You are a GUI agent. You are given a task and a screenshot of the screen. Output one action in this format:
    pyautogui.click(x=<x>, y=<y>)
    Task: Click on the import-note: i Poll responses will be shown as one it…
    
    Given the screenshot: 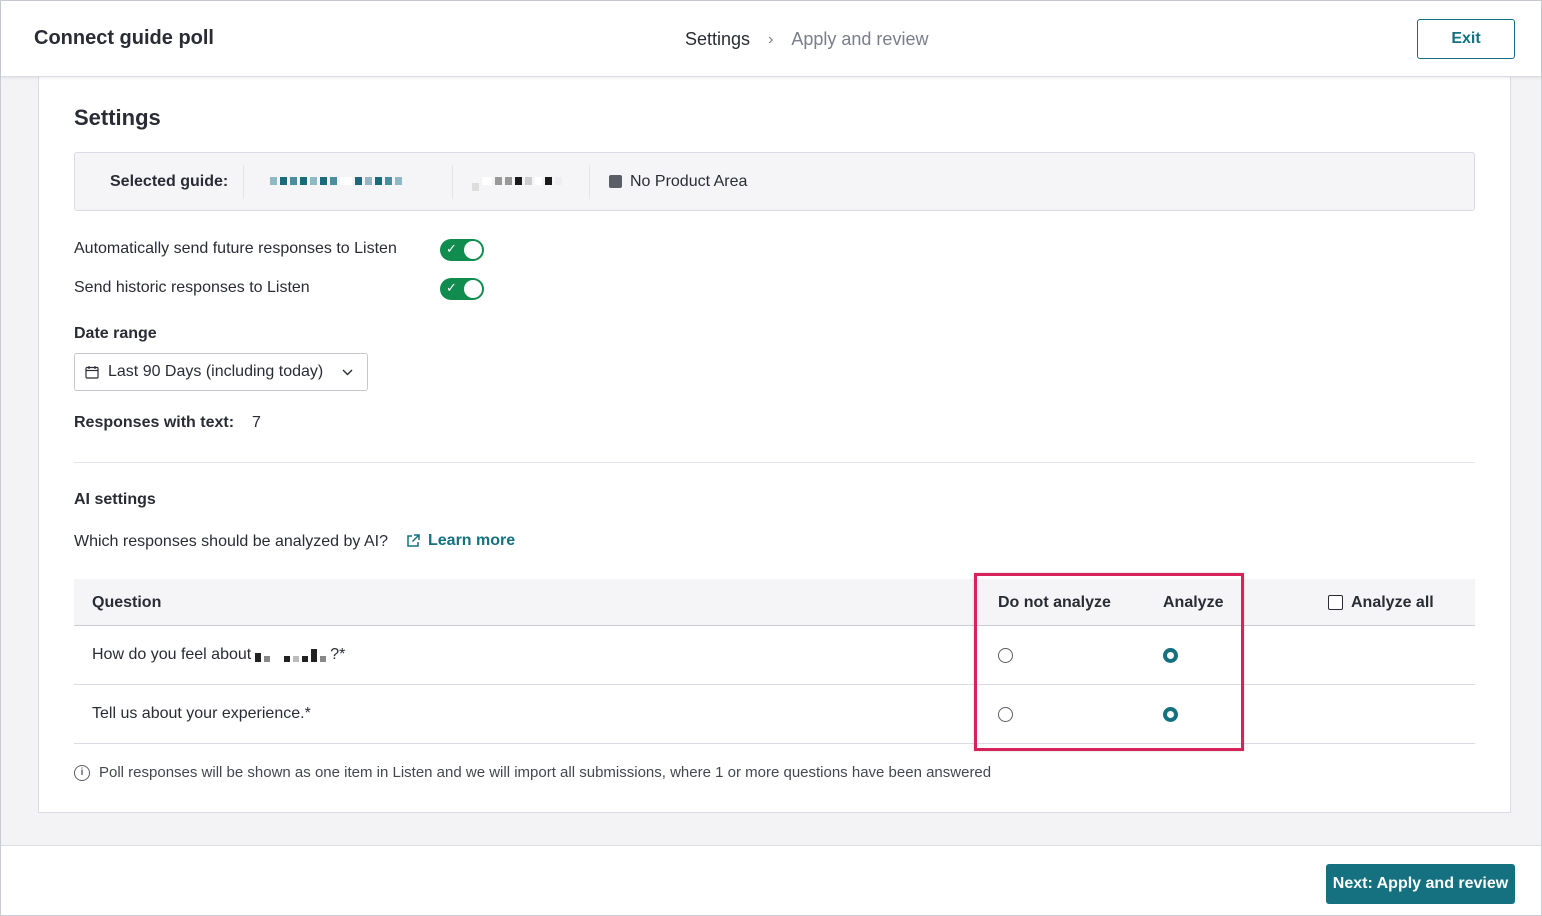 What is the action you would take?
    pyautogui.click(x=532, y=772)
    